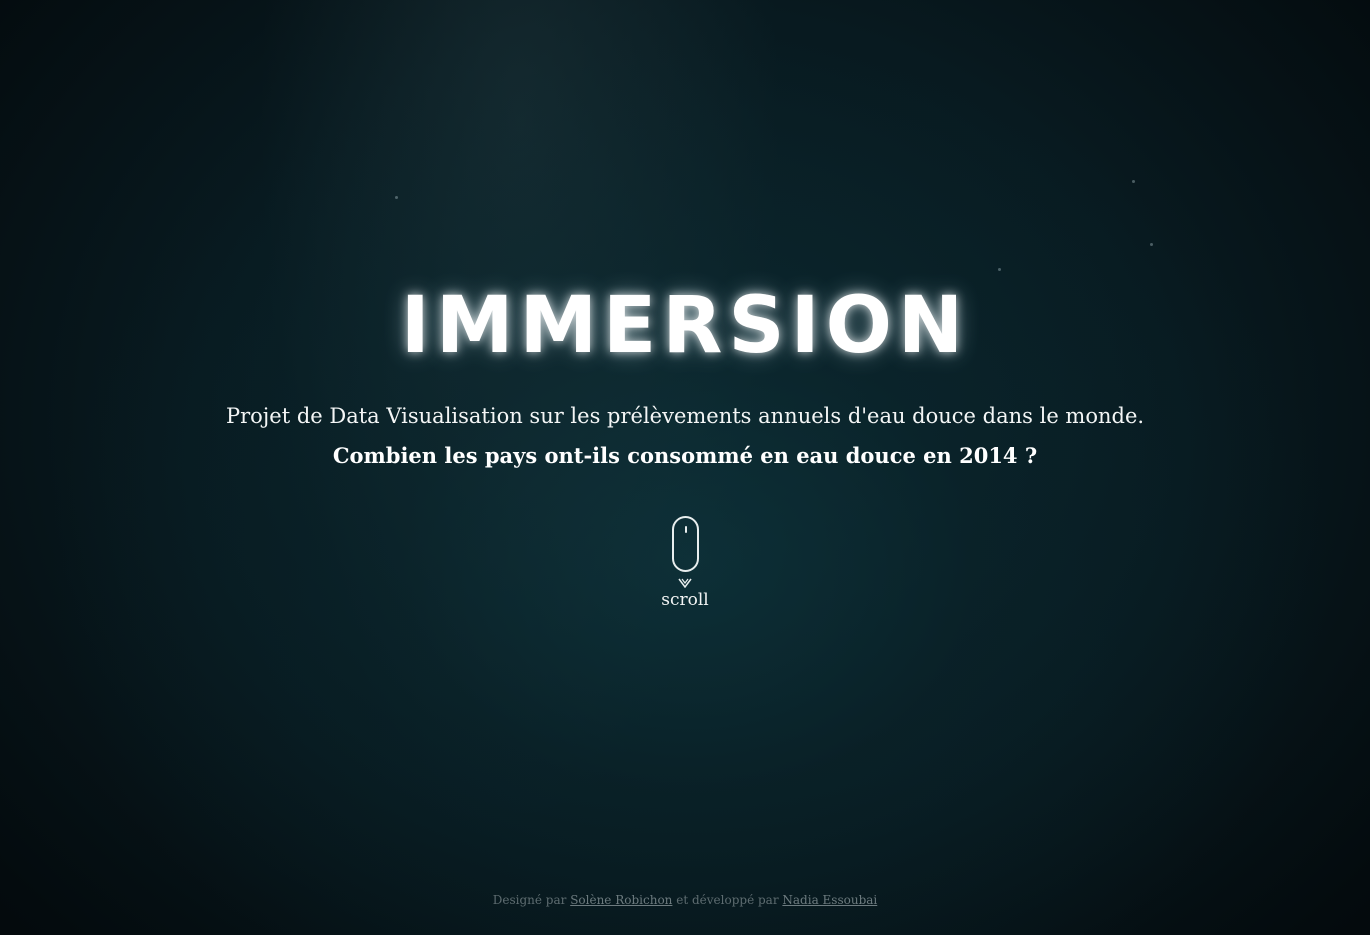 This screenshot has width=1370, height=935. Describe the element at coordinates (621, 900) in the screenshot. I see `designer-link: Solène Robichon` at that location.